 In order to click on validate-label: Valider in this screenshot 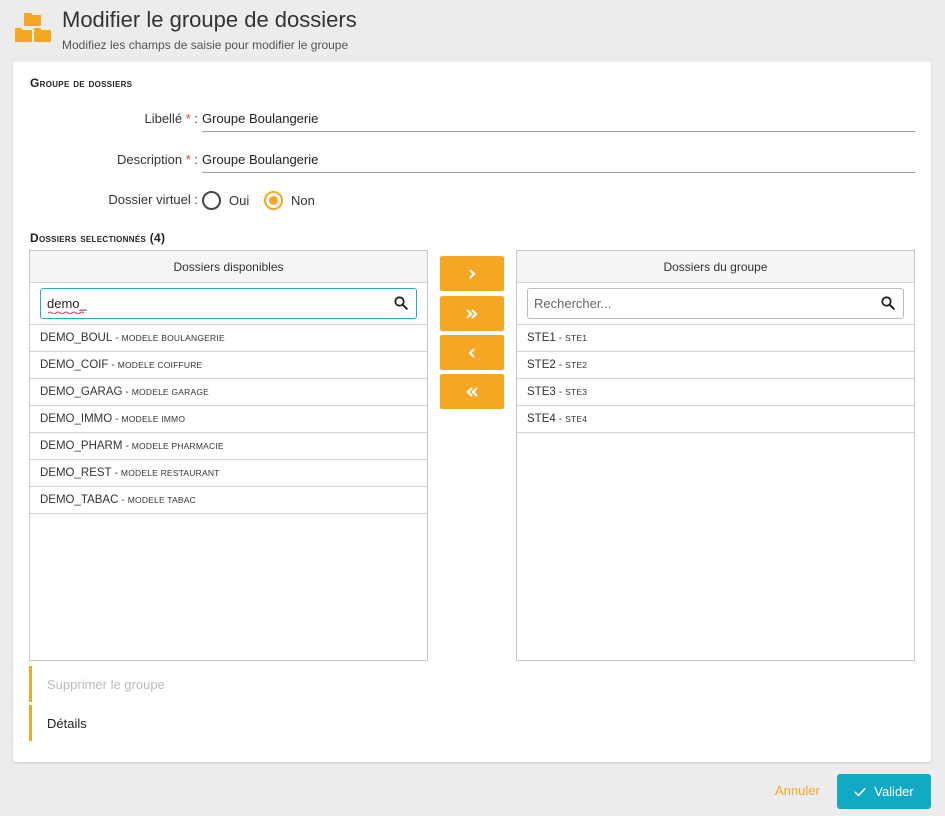, I will do `click(894, 791)`.